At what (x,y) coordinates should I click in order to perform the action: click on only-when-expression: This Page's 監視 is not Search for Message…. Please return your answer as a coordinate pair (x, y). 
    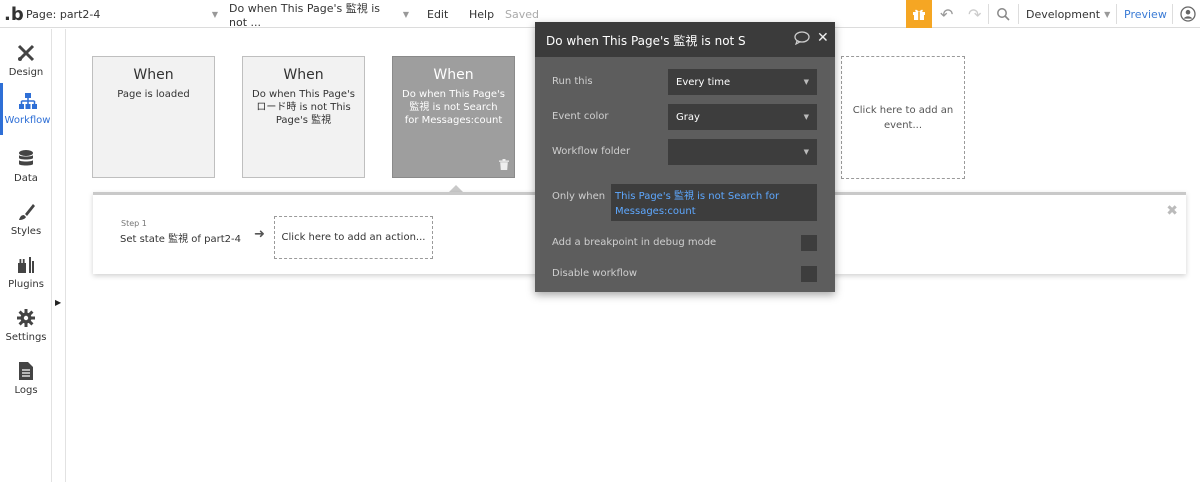
    Looking at the image, I should click on (714, 202).